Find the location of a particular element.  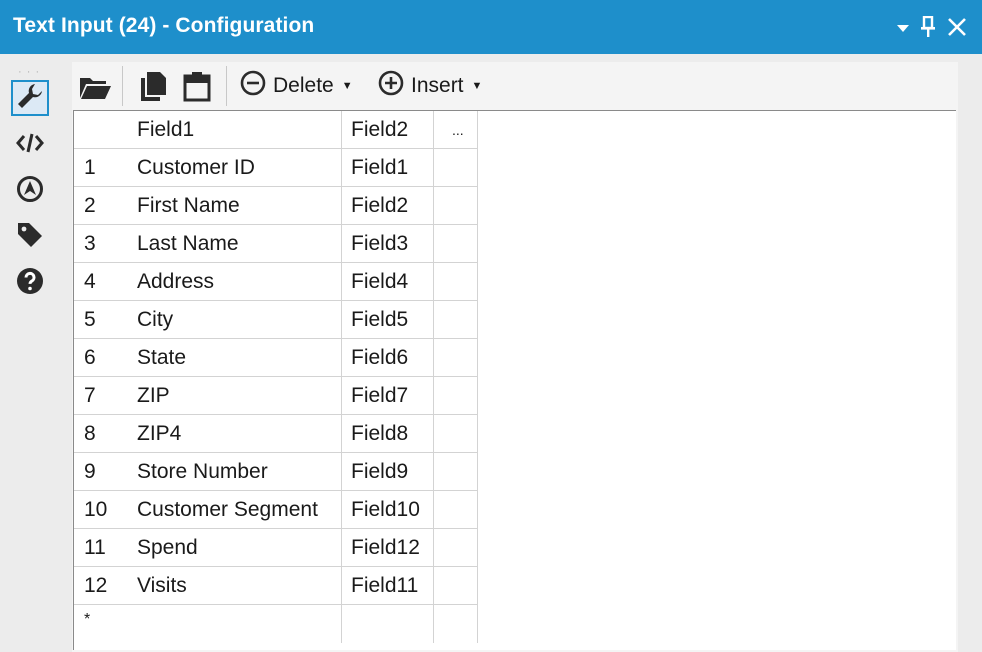

column-header-field2: Field2 is located at coordinates (388, 130).